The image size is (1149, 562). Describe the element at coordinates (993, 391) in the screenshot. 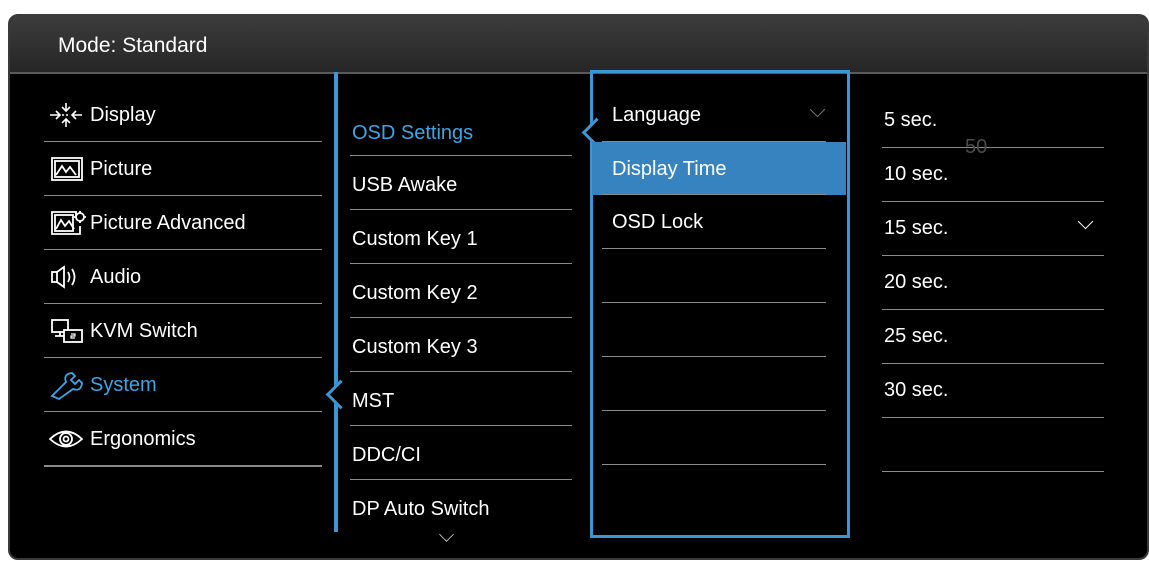

I see `option-30-sec: 30 sec.` at that location.